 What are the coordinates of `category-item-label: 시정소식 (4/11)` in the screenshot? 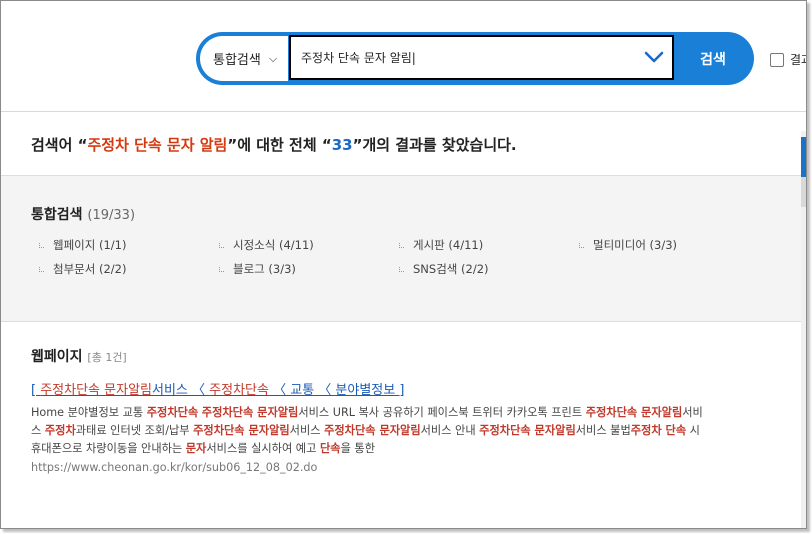 It's located at (273, 245).